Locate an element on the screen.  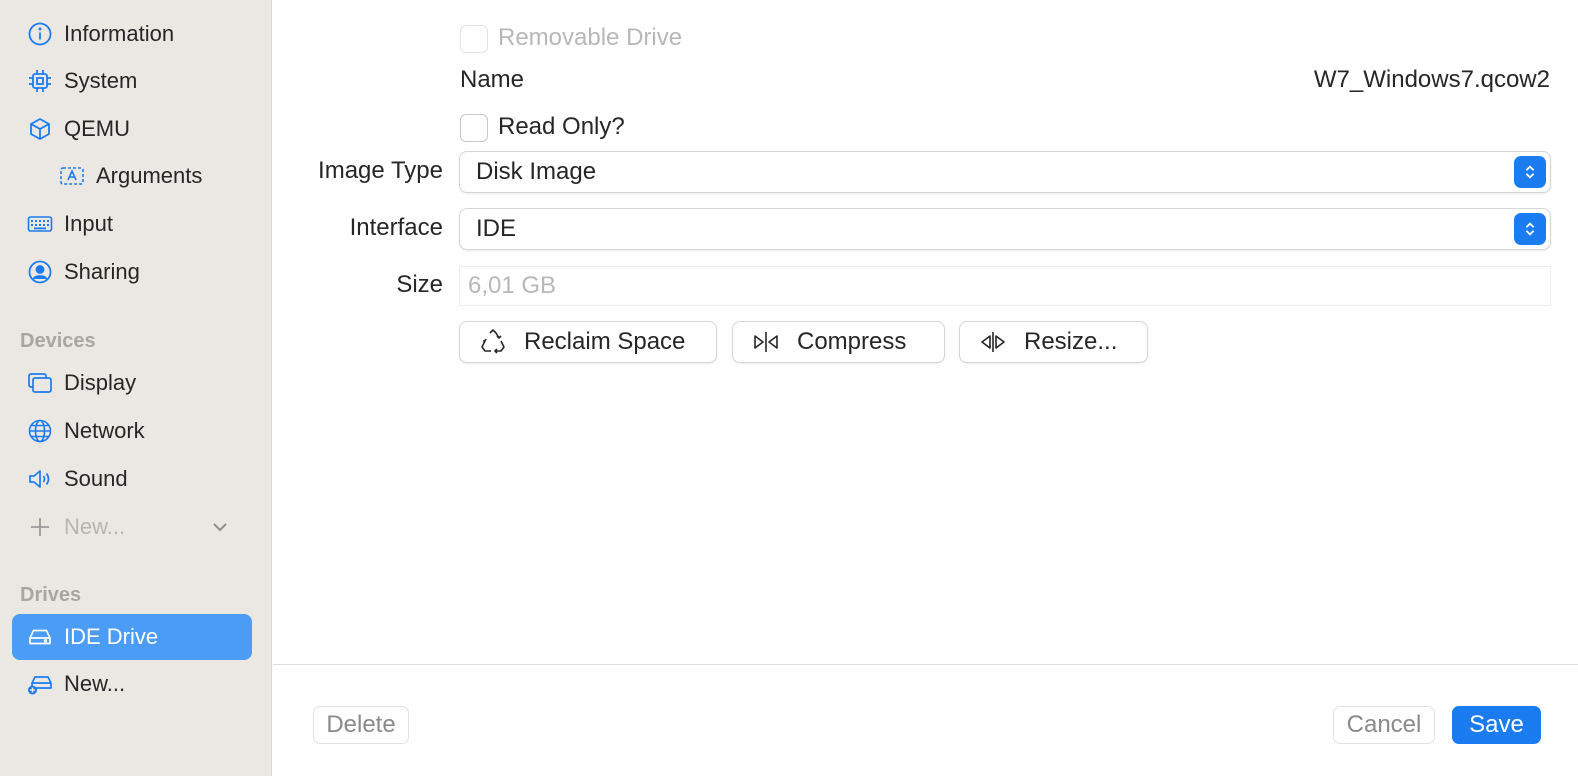
compress-icon is located at coordinates (766, 342).